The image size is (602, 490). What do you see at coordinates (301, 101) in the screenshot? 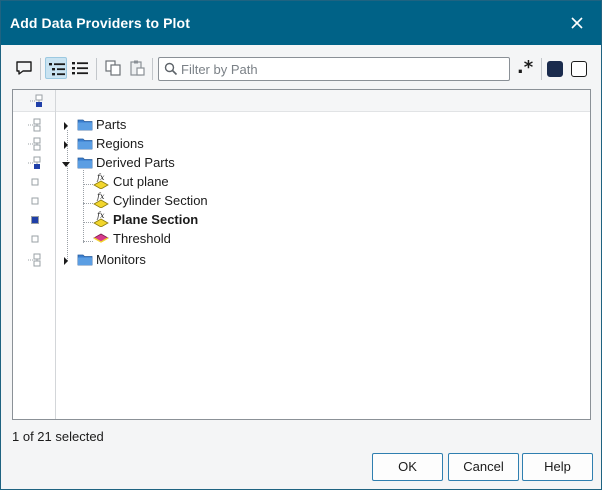
I see `tree-header-row` at bounding box center [301, 101].